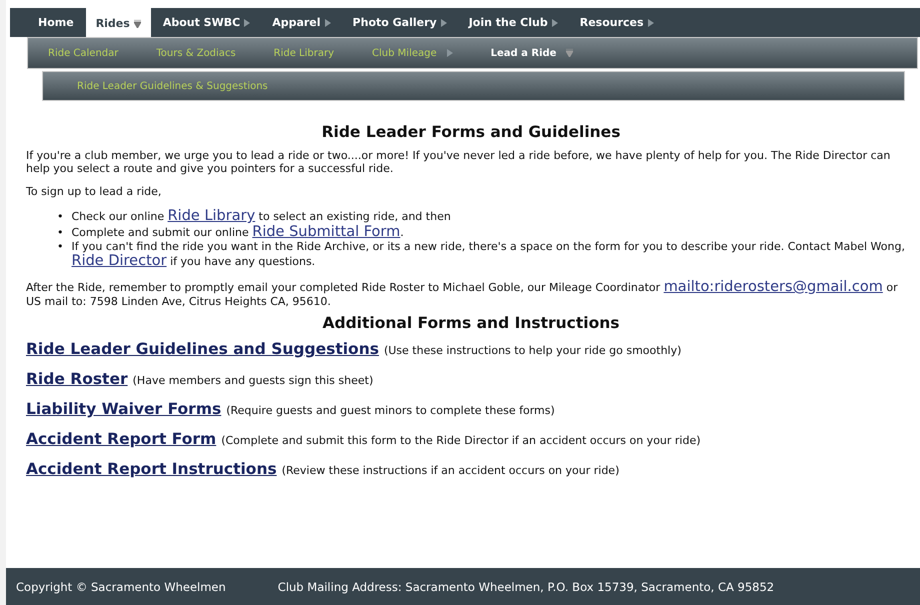 Image resolution: width=920 pixels, height=605 pixels. What do you see at coordinates (617, 22) in the screenshot?
I see `nav-tab: Resources` at bounding box center [617, 22].